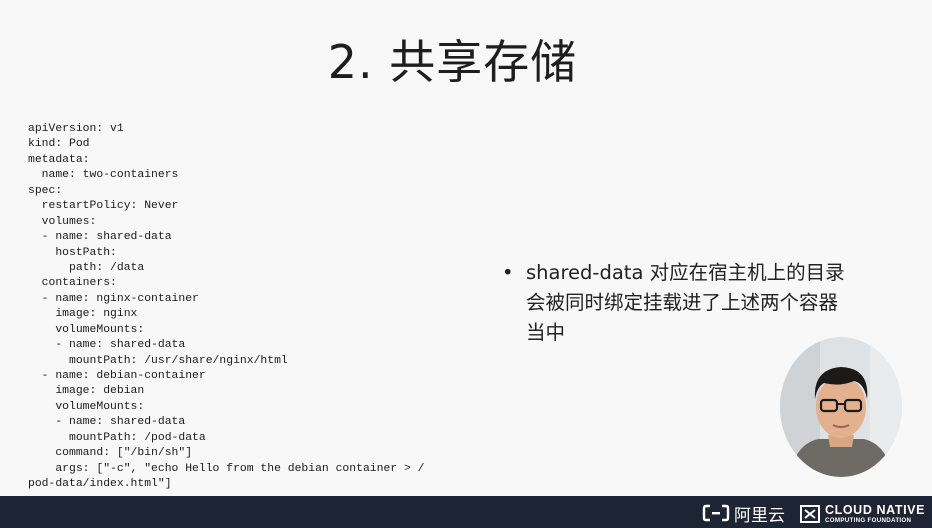  What do you see at coordinates (45, 190) in the screenshot?
I see `code-line: spec:` at bounding box center [45, 190].